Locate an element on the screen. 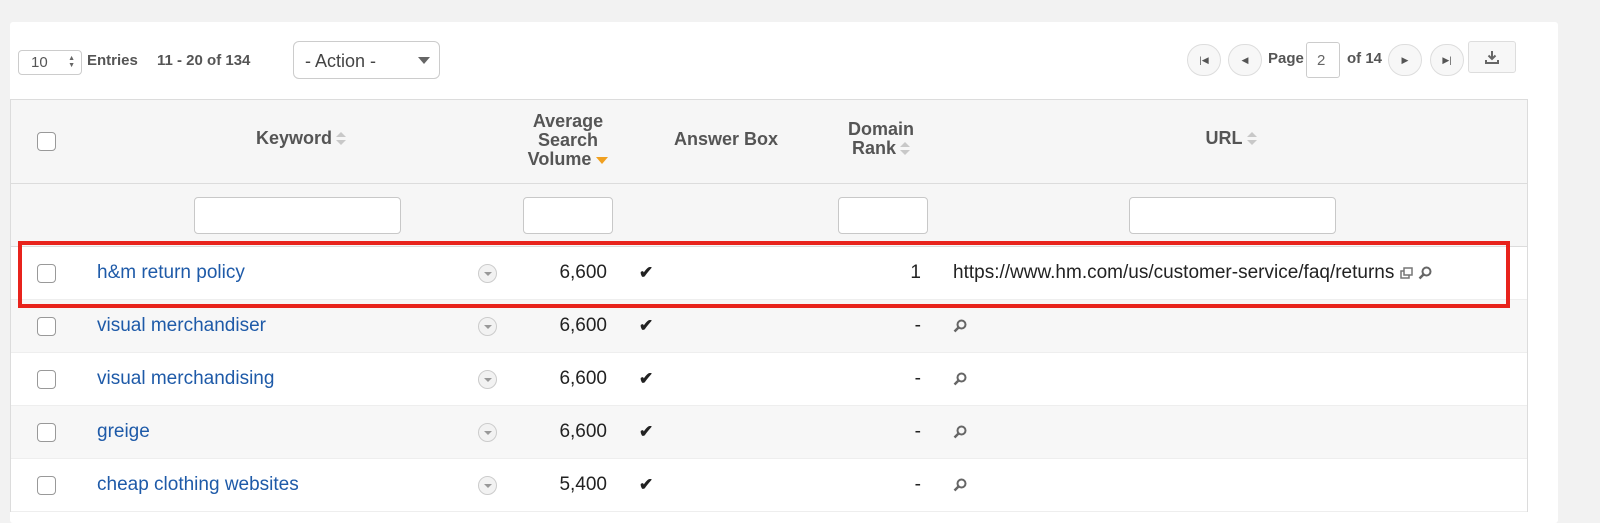 The image size is (1600, 523). external-link-icon is located at coordinates (1406, 273).